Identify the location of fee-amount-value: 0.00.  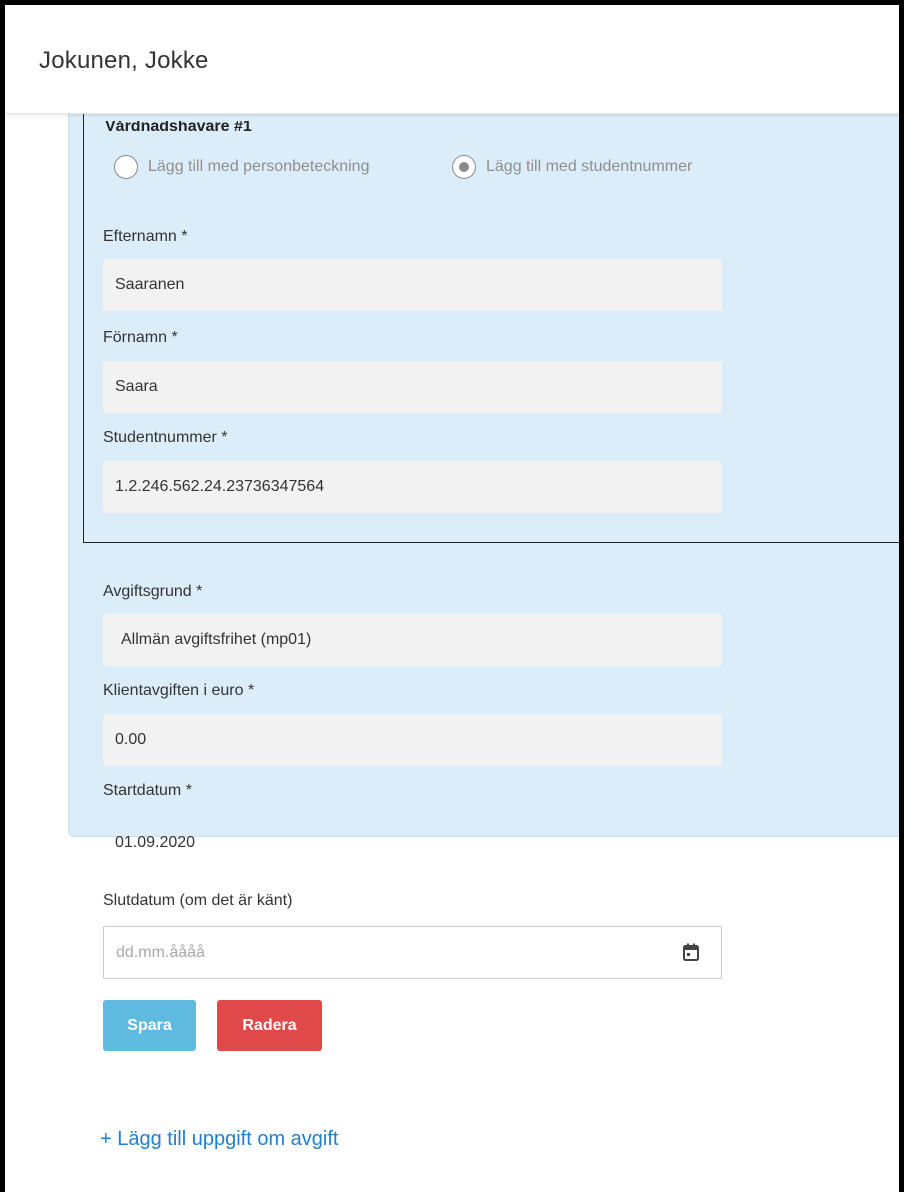
(131, 739).